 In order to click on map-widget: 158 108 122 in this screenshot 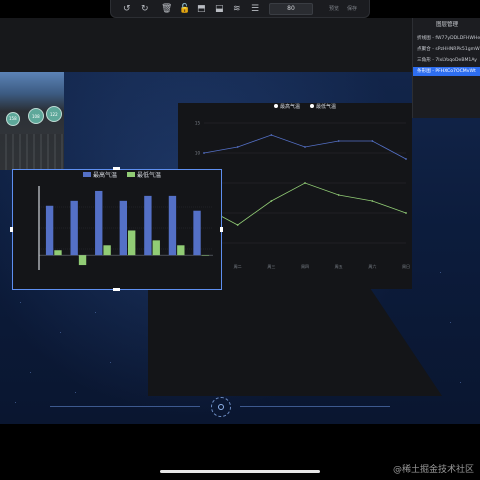, I will do `click(32, 121)`.